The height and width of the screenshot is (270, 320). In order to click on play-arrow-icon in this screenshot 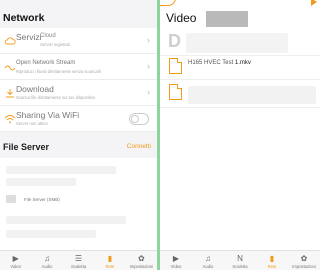, I will do `click(314, 3)`.